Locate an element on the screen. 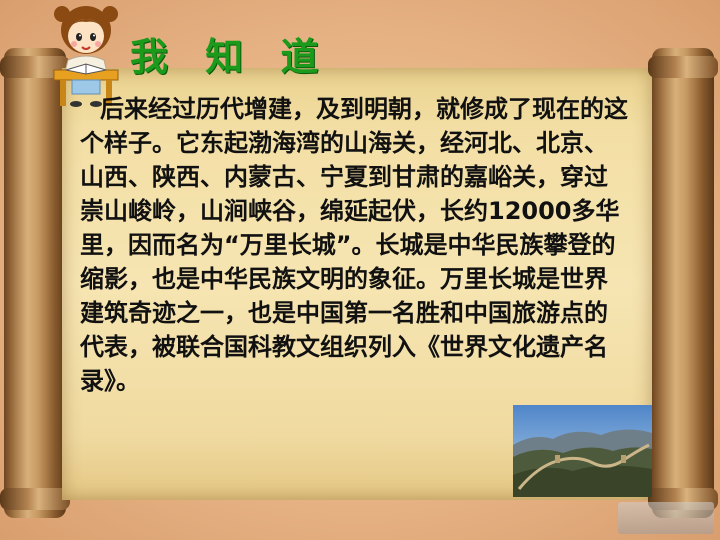  watermark-logo is located at coordinates (666, 518).